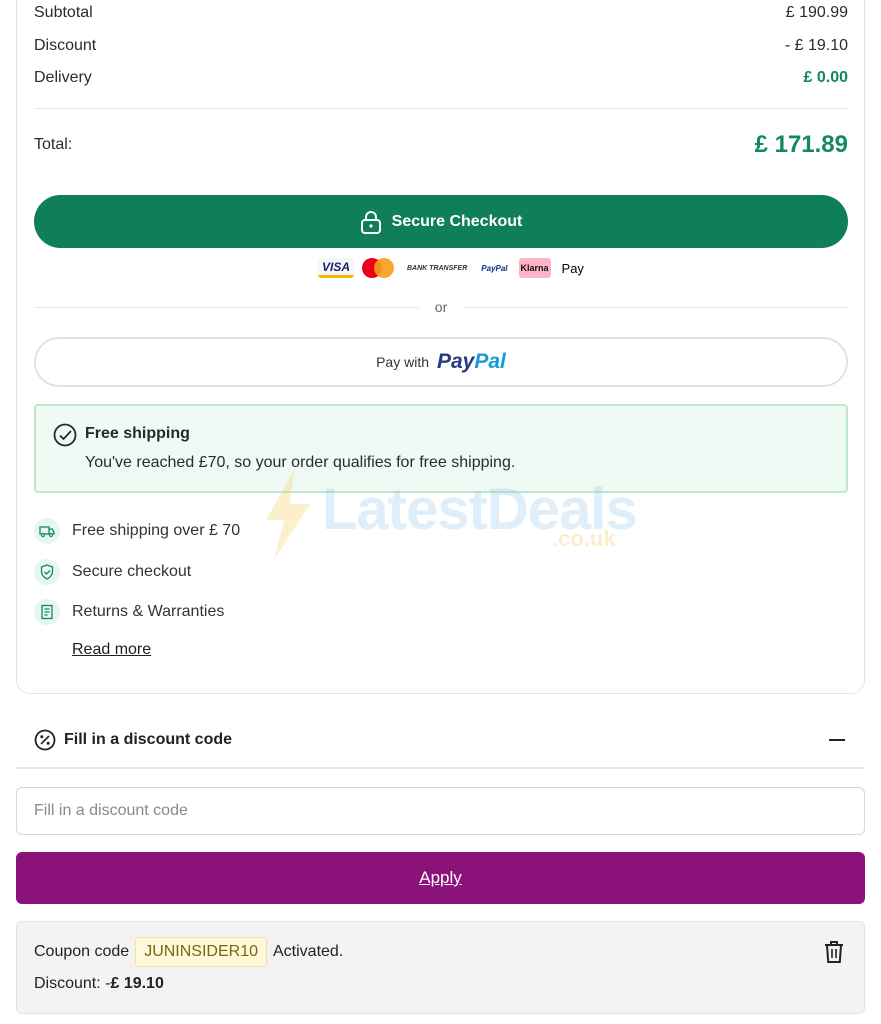  I want to click on secure-checkout-label: Secure Checkout, so click(457, 221).